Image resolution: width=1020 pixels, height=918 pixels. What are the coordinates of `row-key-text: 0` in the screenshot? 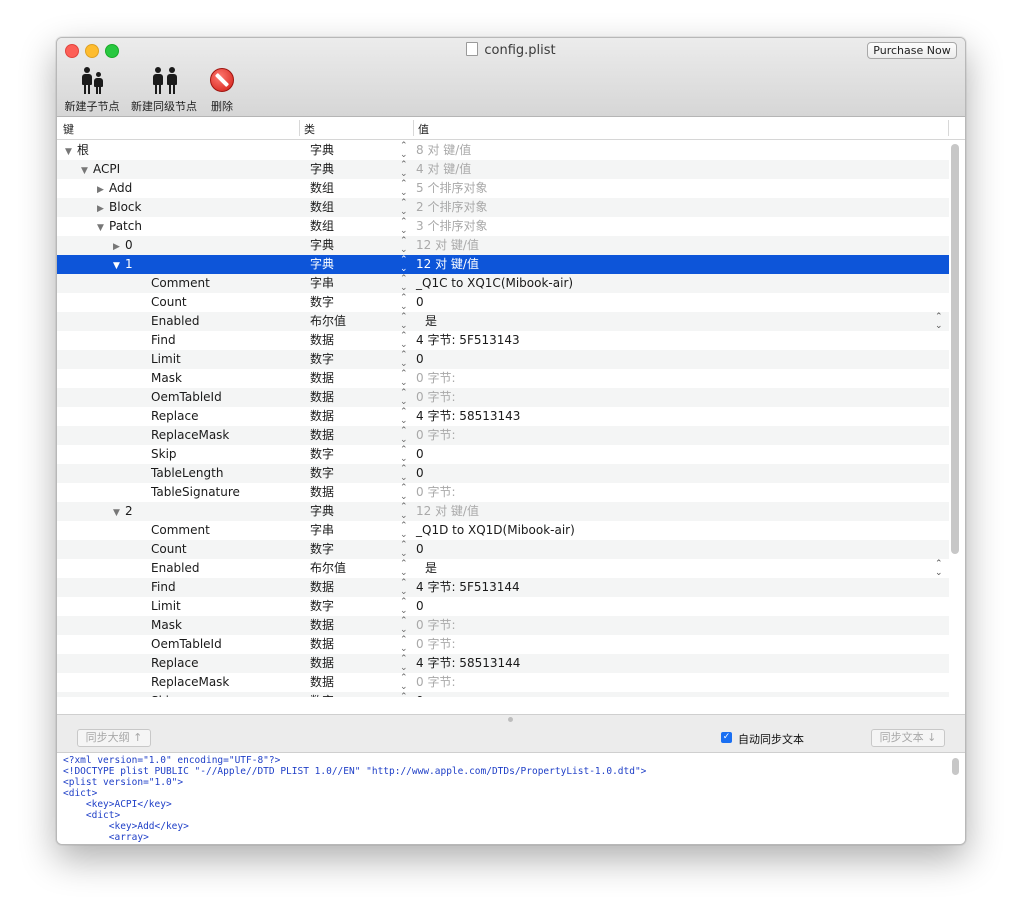 It's located at (129, 245).